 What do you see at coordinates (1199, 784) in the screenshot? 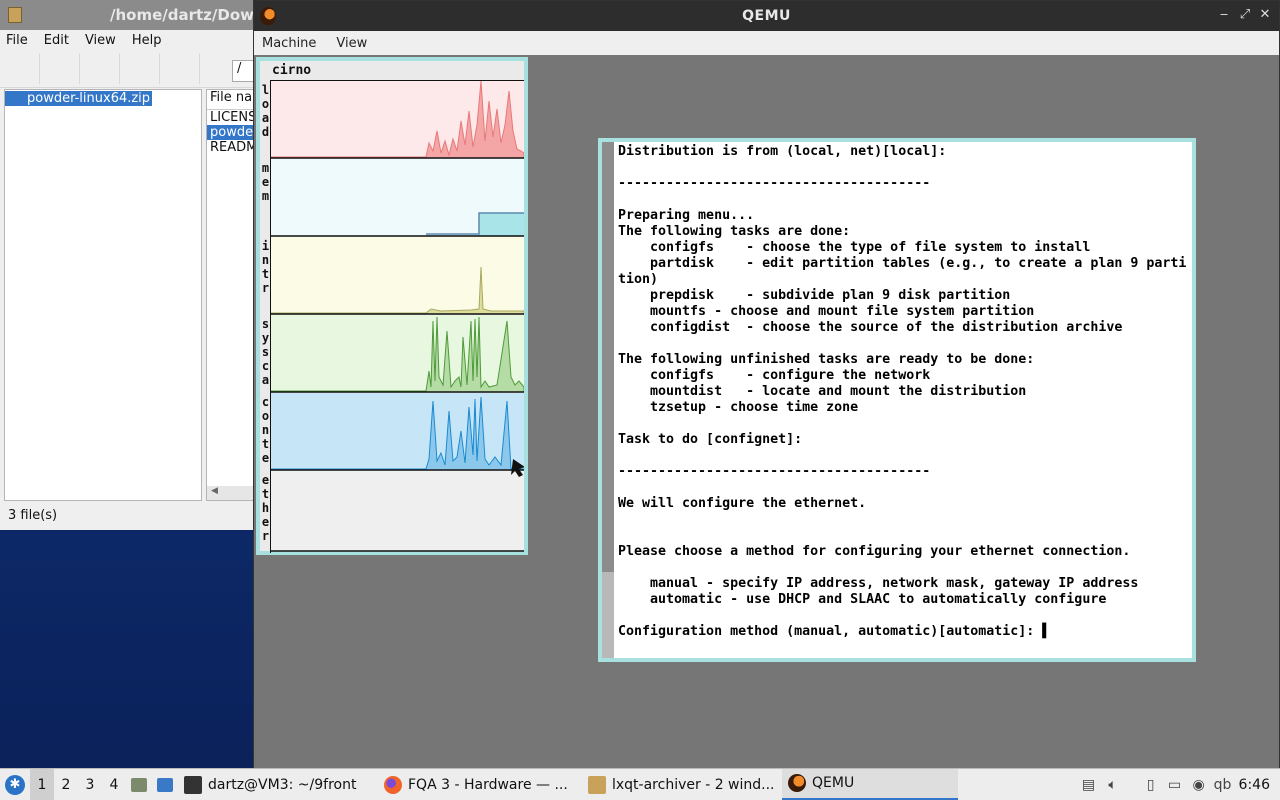
I see `network-icon: ◉` at bounding box center [1199, 784].